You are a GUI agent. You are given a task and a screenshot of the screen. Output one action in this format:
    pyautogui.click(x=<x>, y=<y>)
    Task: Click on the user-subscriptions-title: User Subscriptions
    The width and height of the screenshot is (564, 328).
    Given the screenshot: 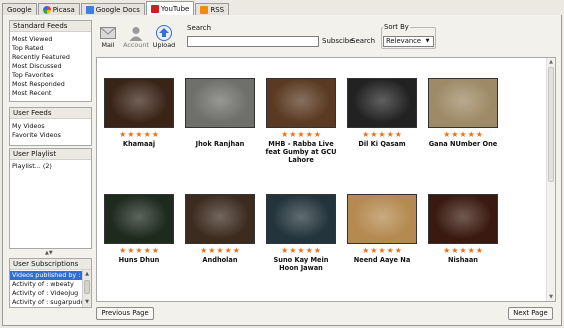 What is the action you would take?
    pyautogui.click(x=50, y=264)
    